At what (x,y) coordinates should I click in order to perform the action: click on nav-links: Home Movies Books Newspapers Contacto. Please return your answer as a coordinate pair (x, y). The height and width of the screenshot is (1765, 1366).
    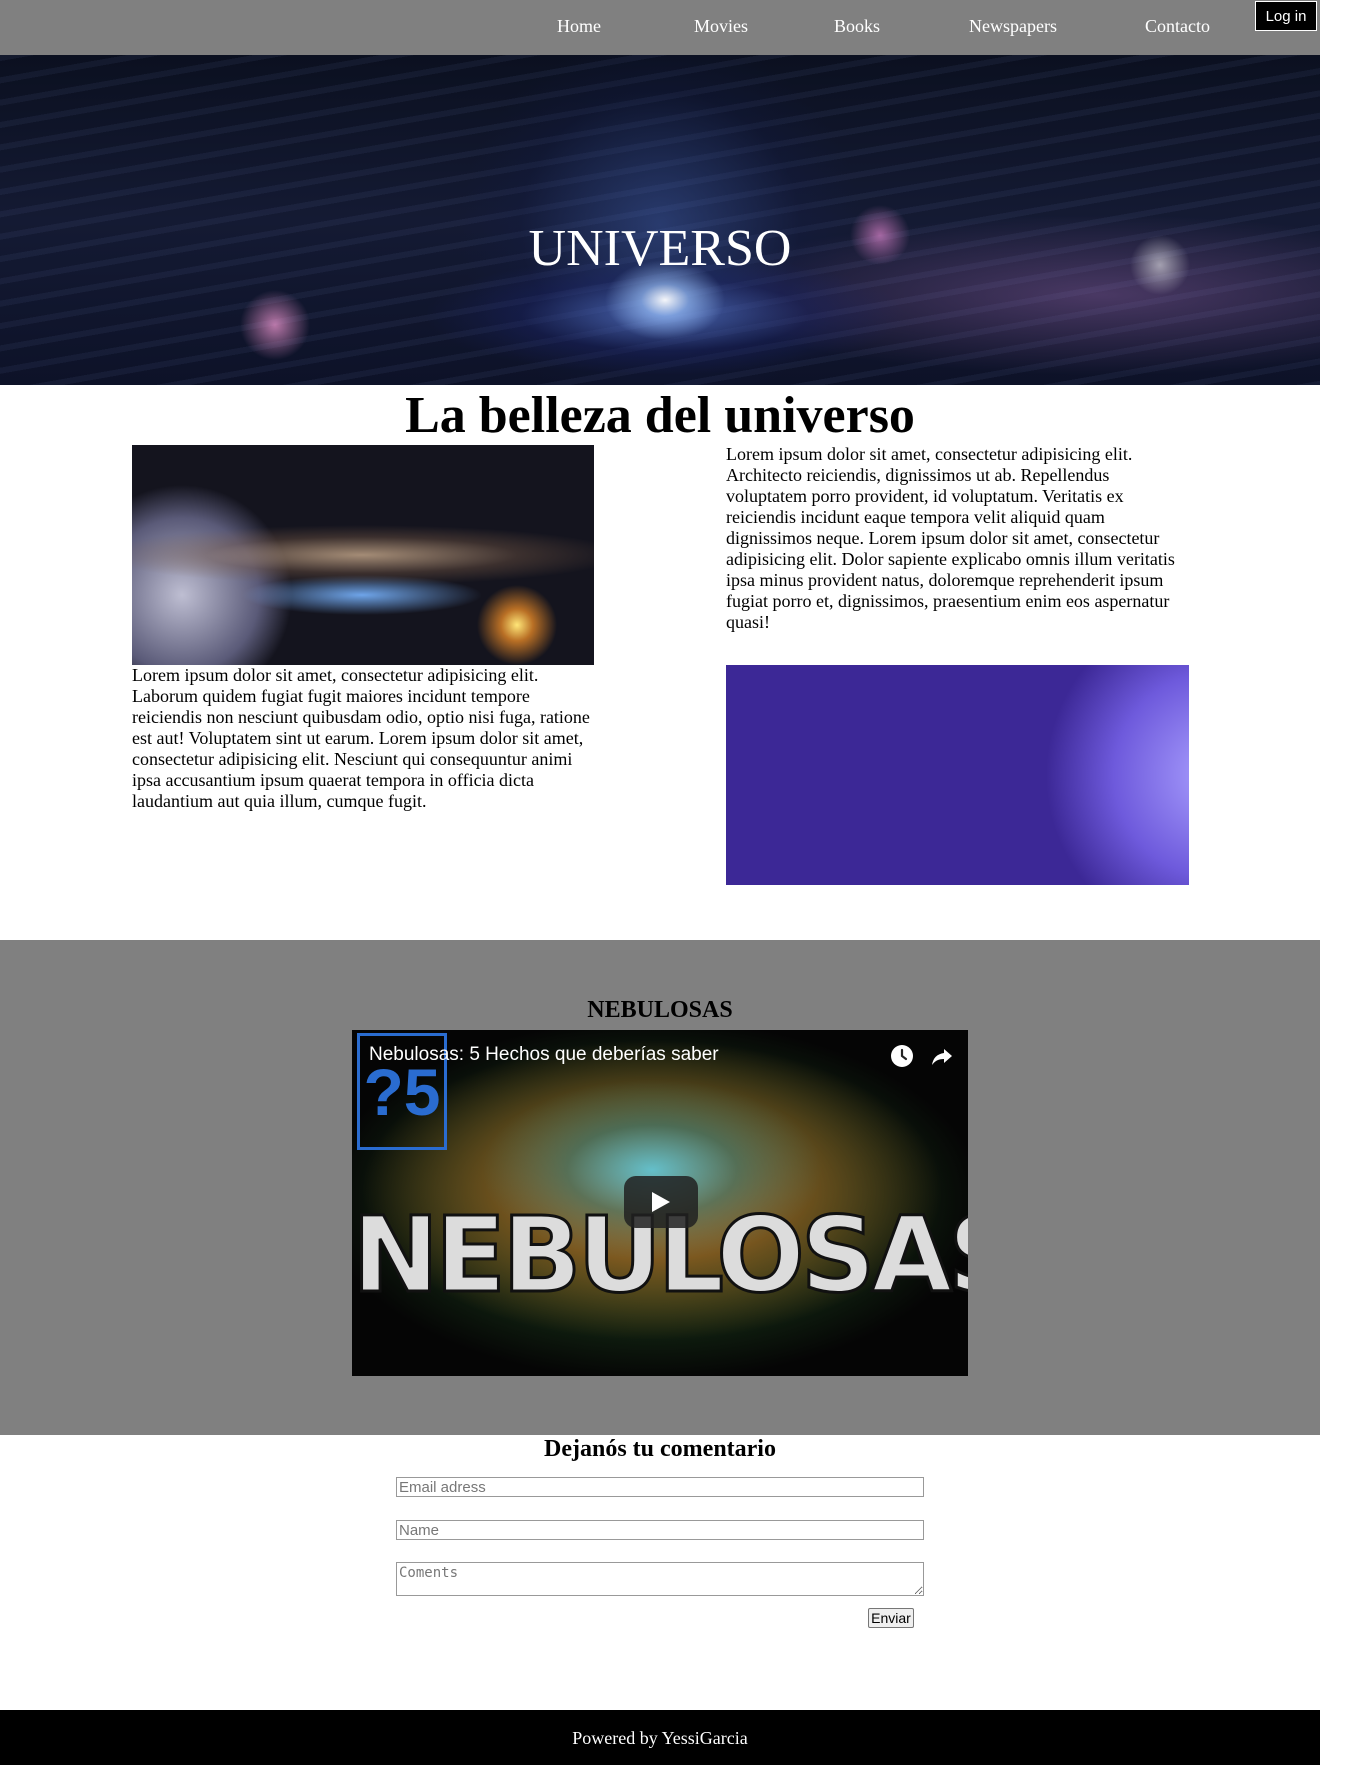
    Looking at the image, I should click on (660, 28).